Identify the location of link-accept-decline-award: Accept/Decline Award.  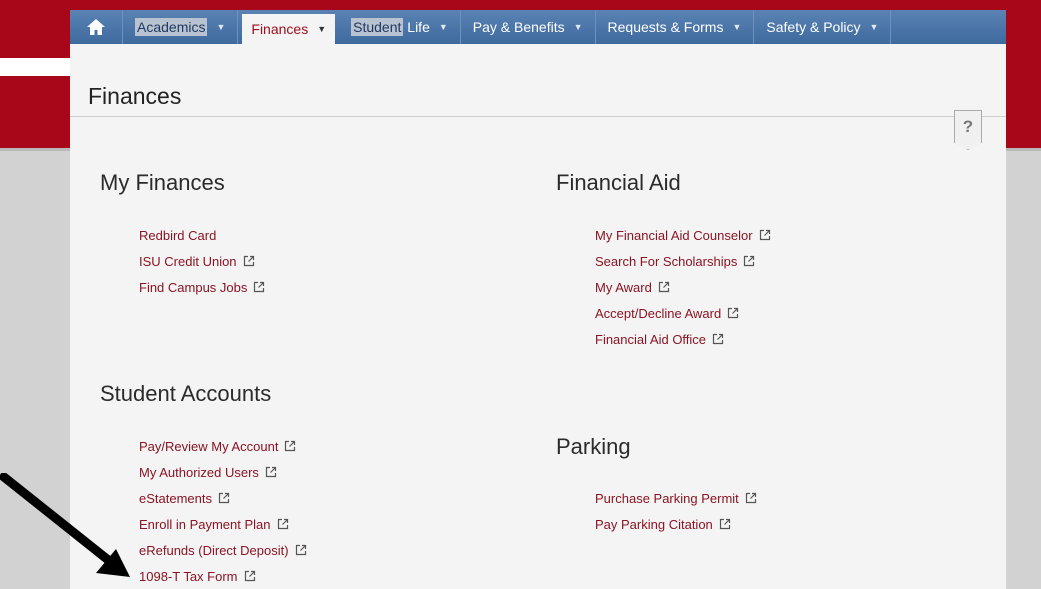
(683, 313).